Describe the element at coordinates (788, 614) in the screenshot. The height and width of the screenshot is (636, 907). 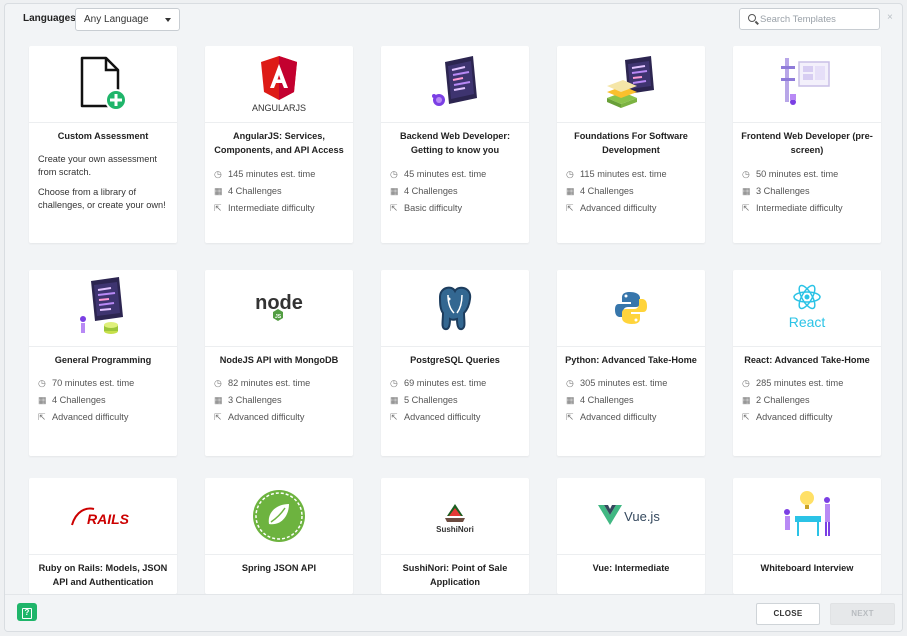
I see `close-button: CLOSE` at that location.